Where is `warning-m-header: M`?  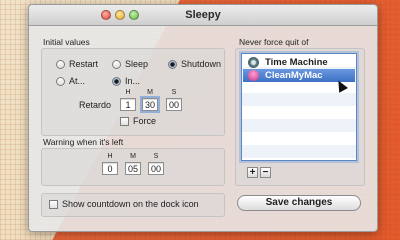 warning-m-header: M is located at coordinates (133, 156).